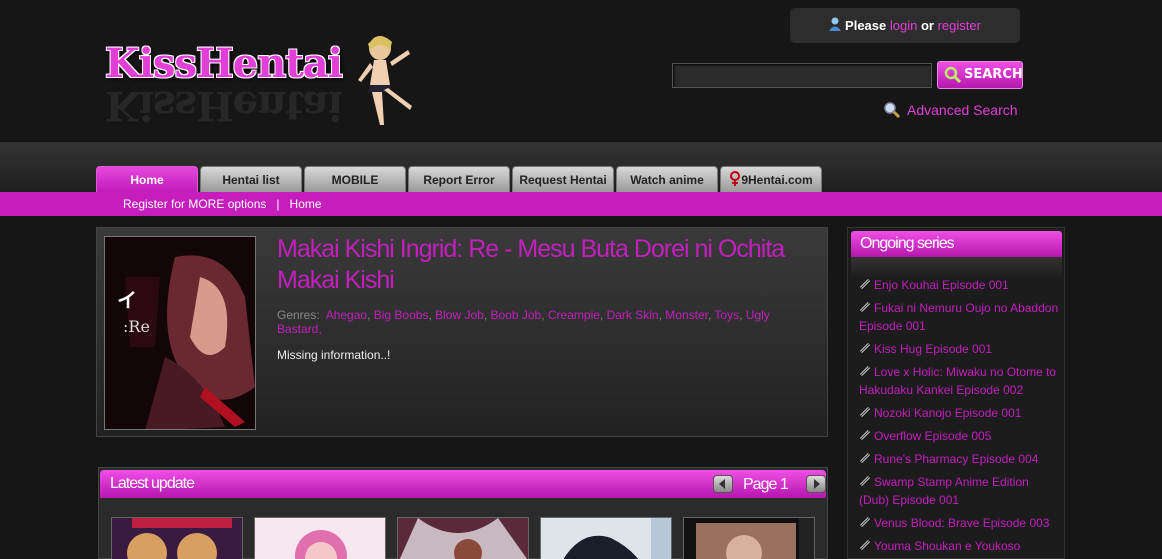 This screenshot has width=1162, height=559. Describe the element at coordinates (956, 459) in the screenshot. I see `series-link: Rune's Pharmacy Episode 004` at that location.